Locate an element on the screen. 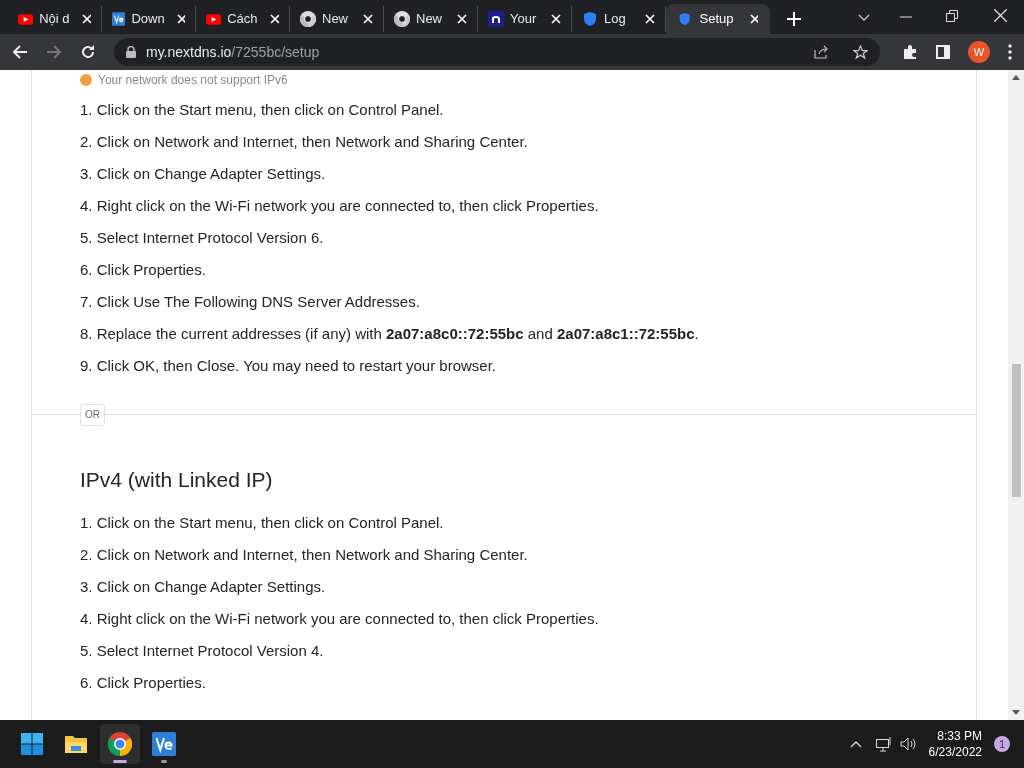 The height and width of the screenshot is (768, 1024). menu-icon is located at coordinates (1010, 52).